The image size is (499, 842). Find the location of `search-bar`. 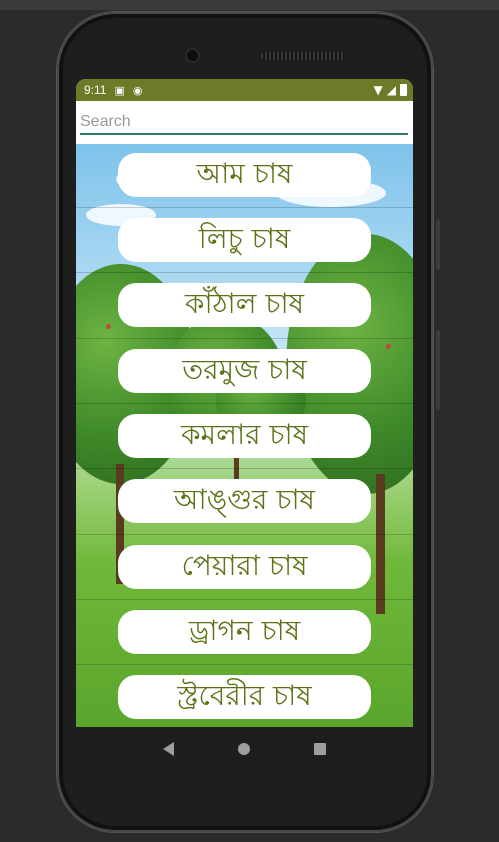

search-bar is located at coordinates (244, 122).